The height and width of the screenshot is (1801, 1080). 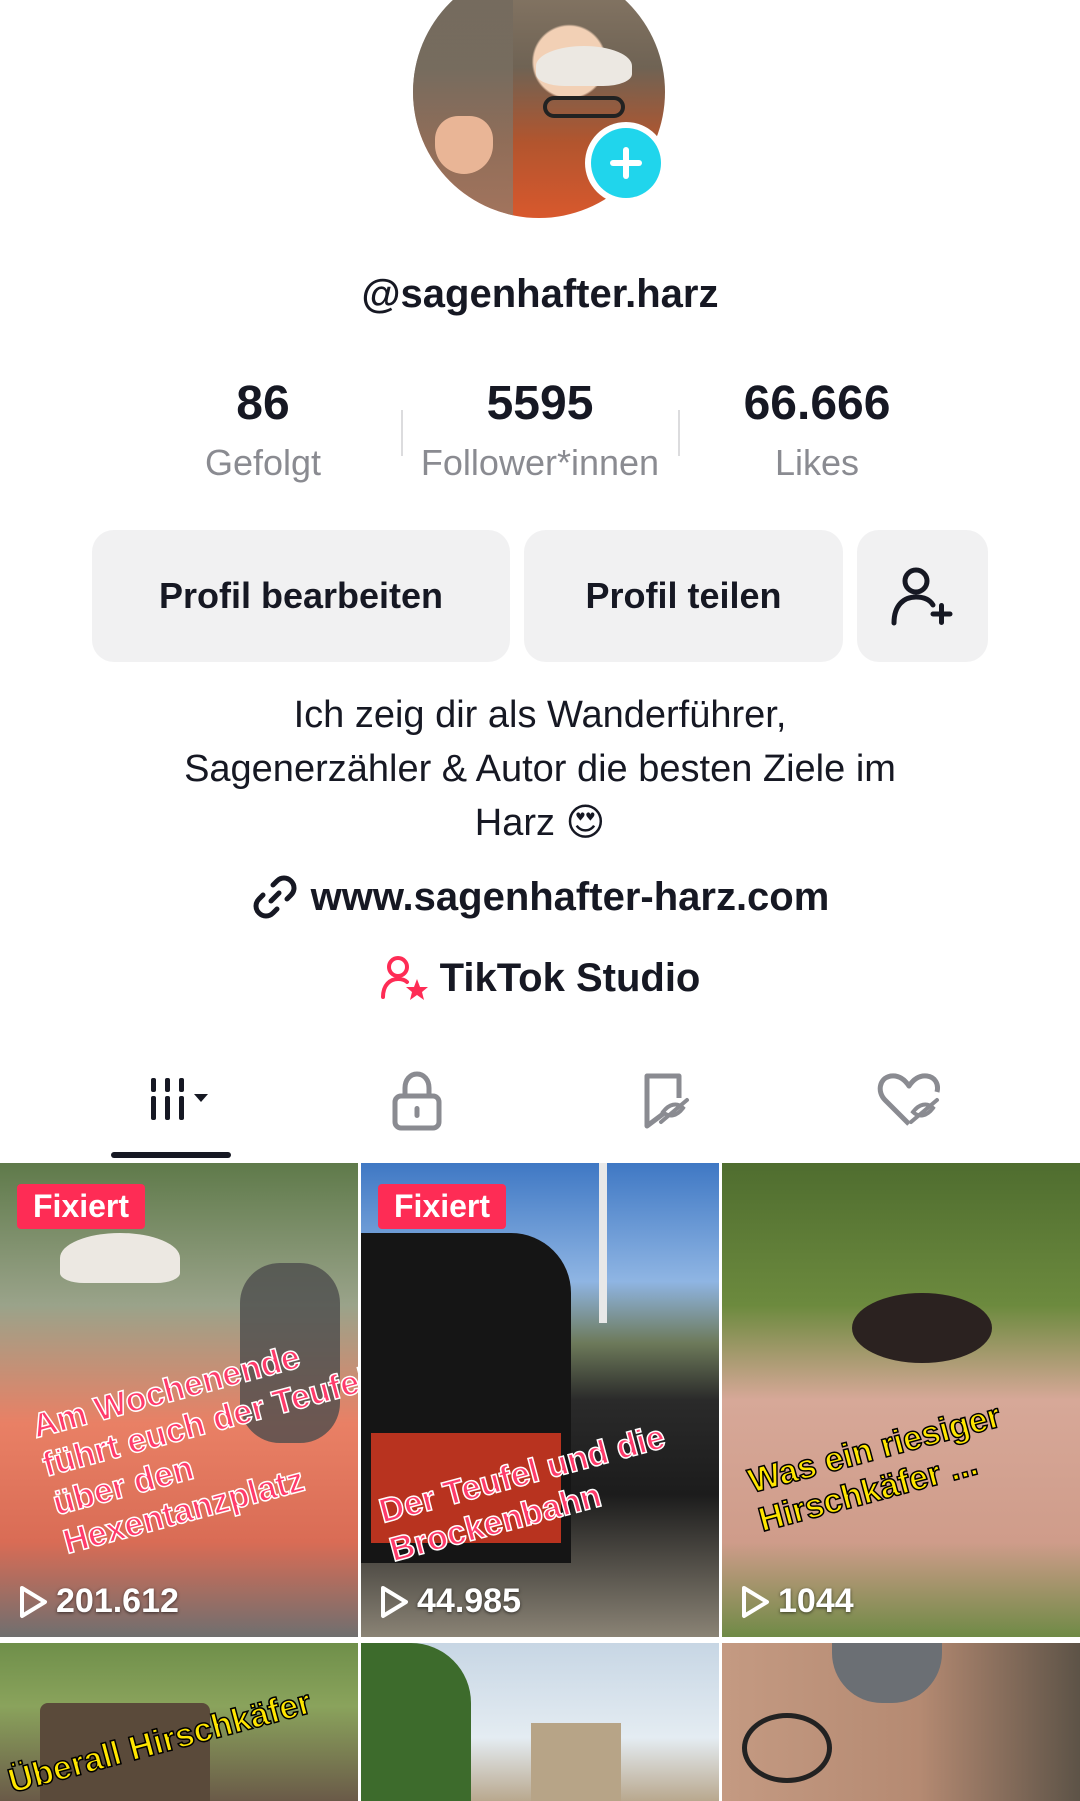 What do you see at coordinates (570, 977) in the screenshot?
I see `studio-label: TikTok Studio` at bounding box center [570, 977].